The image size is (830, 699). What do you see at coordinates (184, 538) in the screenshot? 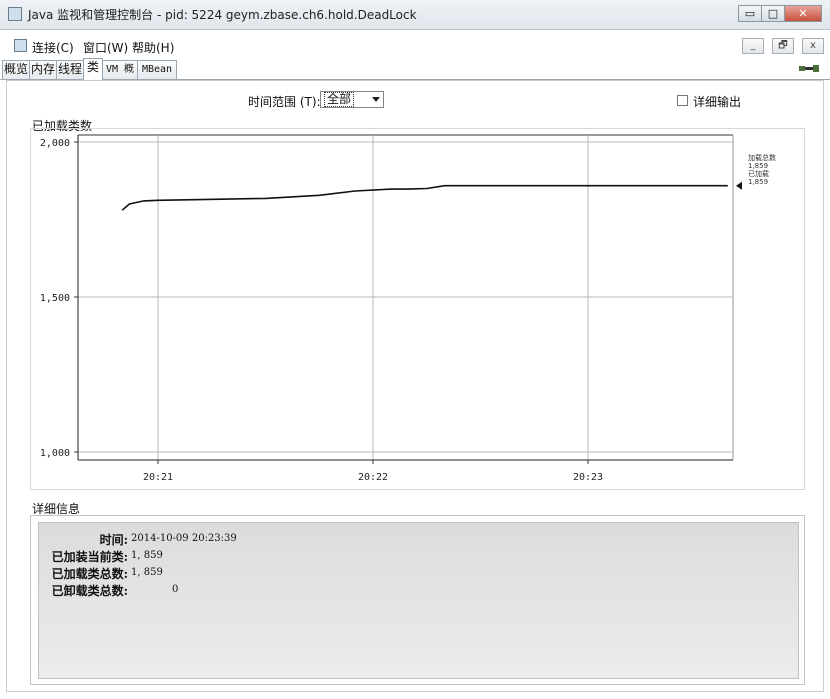
I see `detail-time-value: 2014-10-09 20:23:39` at bounding box center [184, 538].